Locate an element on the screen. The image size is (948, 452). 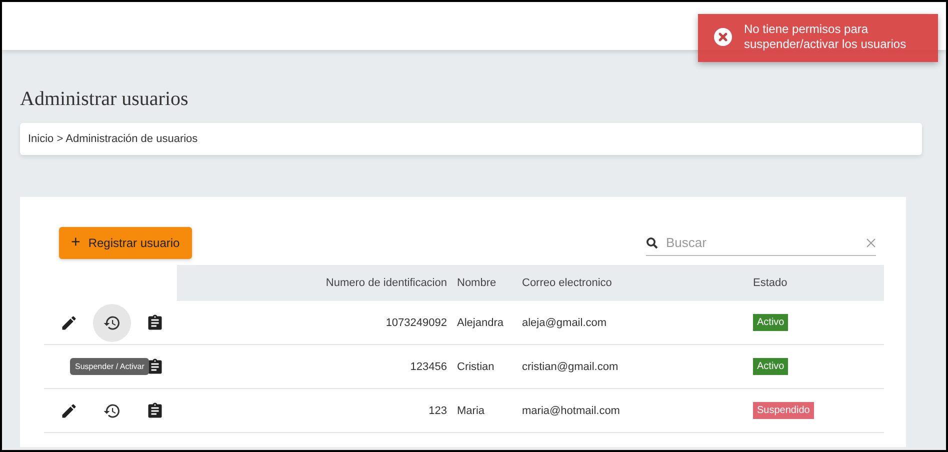
clear-icon is located at coordinates (871, 243).